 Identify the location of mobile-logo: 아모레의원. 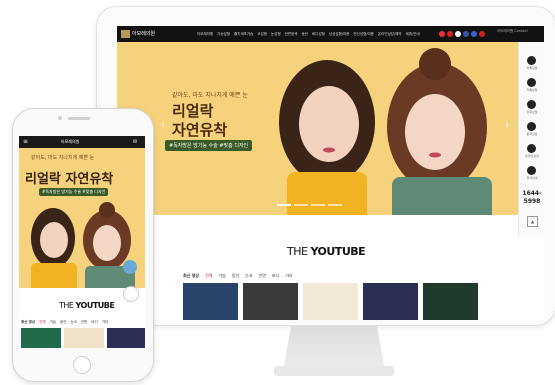
(70, 142).